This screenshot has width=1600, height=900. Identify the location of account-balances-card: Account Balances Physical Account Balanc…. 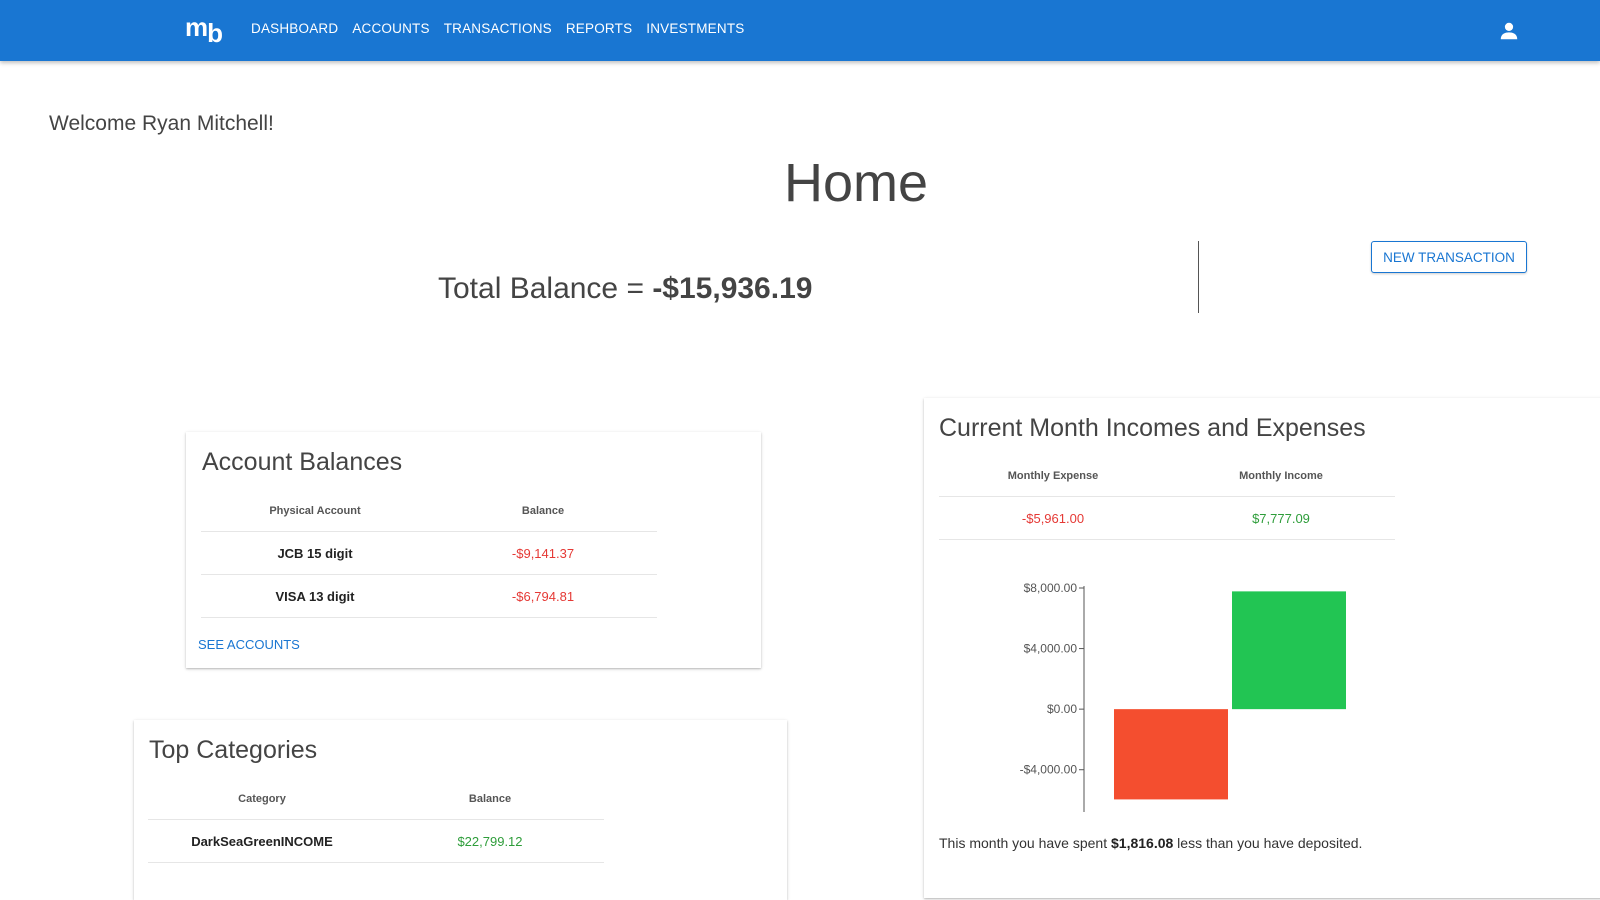
(473, 550).